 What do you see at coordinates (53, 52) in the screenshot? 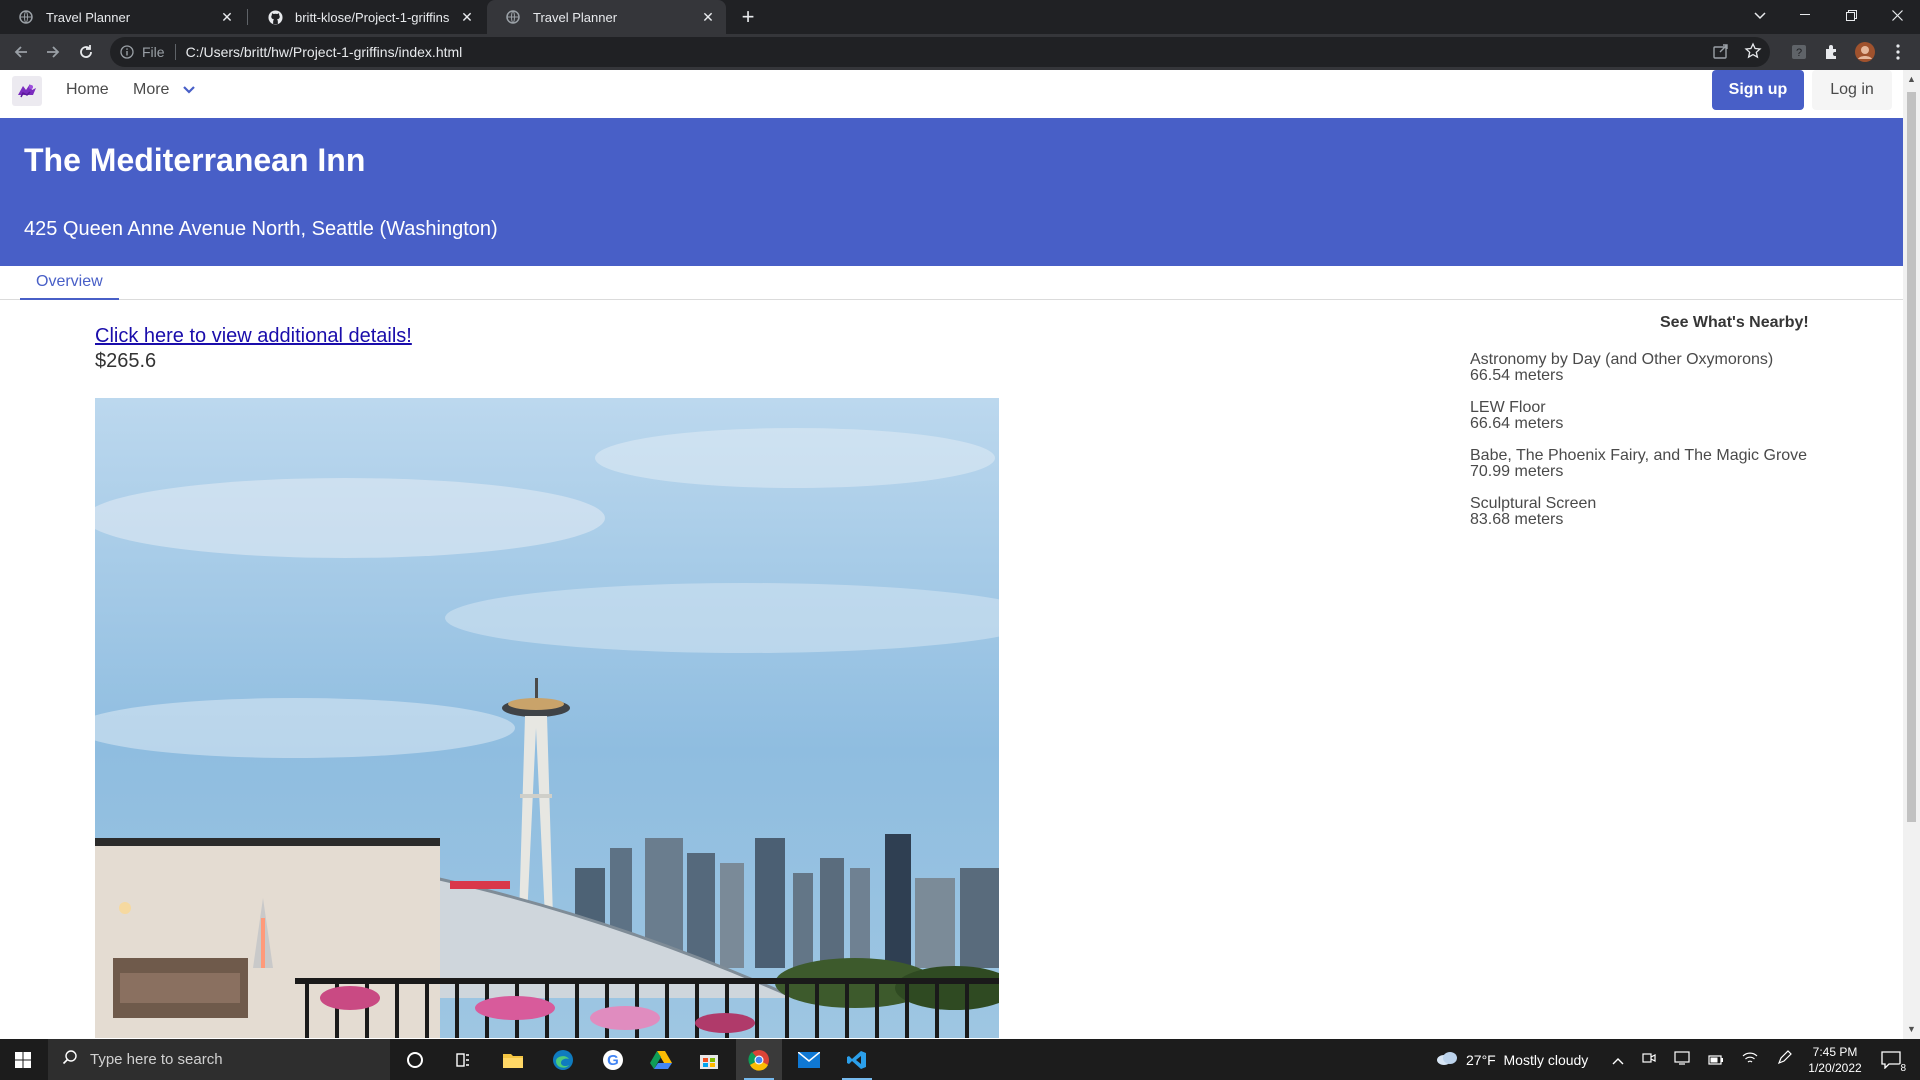
I see `forward-arrow-icon` at bounding box center [53, 52].